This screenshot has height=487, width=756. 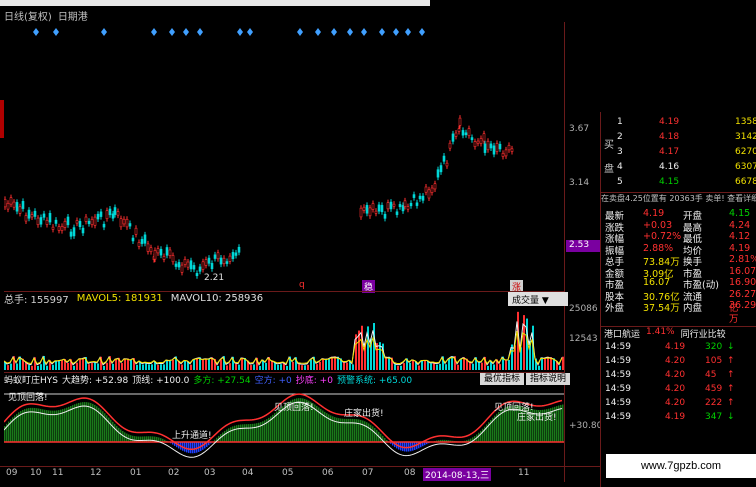 What do you see at coordinates (711, 375) in the screenshot?
I see `trade-volume: 45` at bounding box center [711, 375].